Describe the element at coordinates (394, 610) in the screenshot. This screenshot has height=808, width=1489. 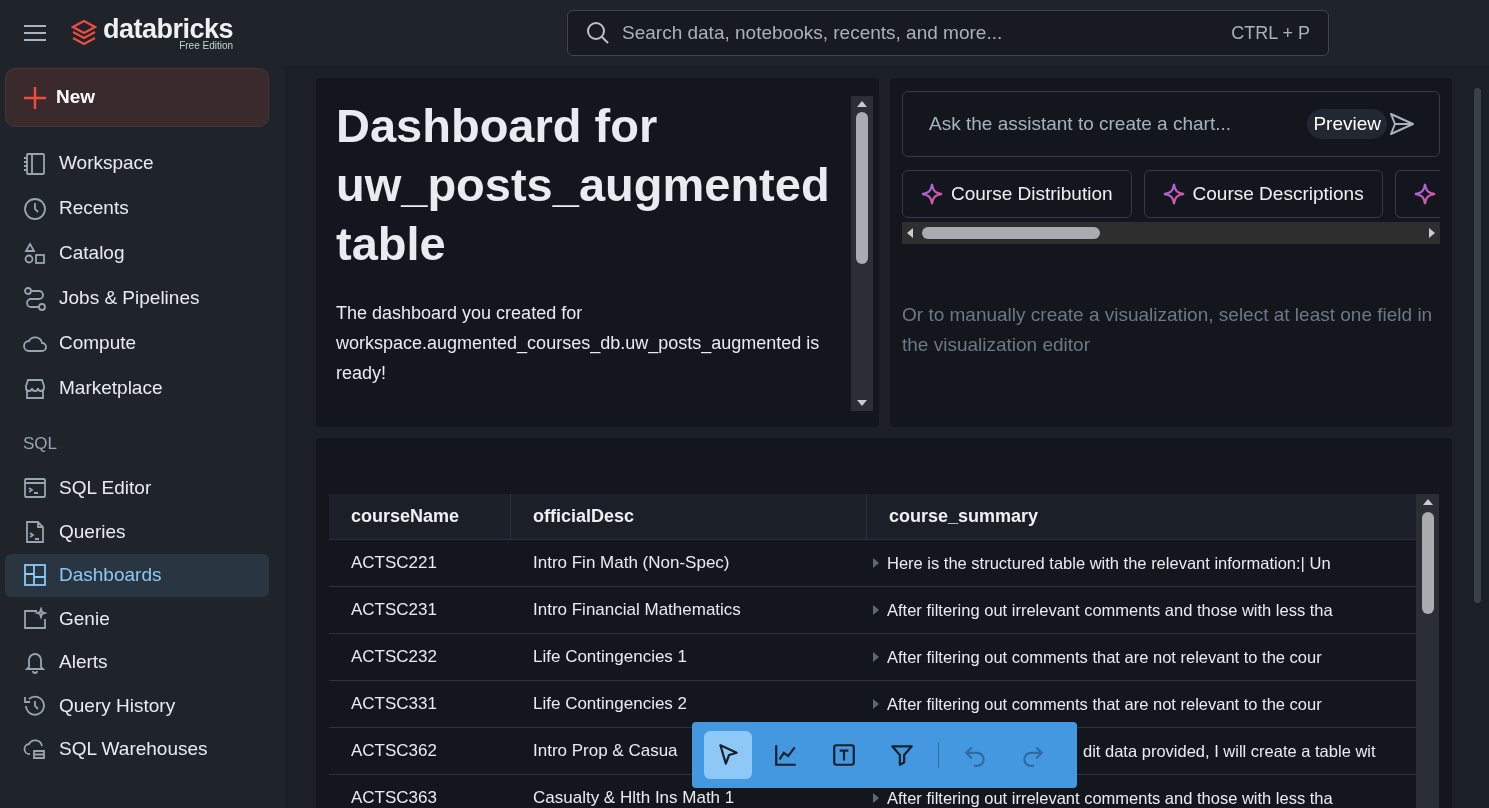
I see `table-cell-text: ACTSC231` at that location.